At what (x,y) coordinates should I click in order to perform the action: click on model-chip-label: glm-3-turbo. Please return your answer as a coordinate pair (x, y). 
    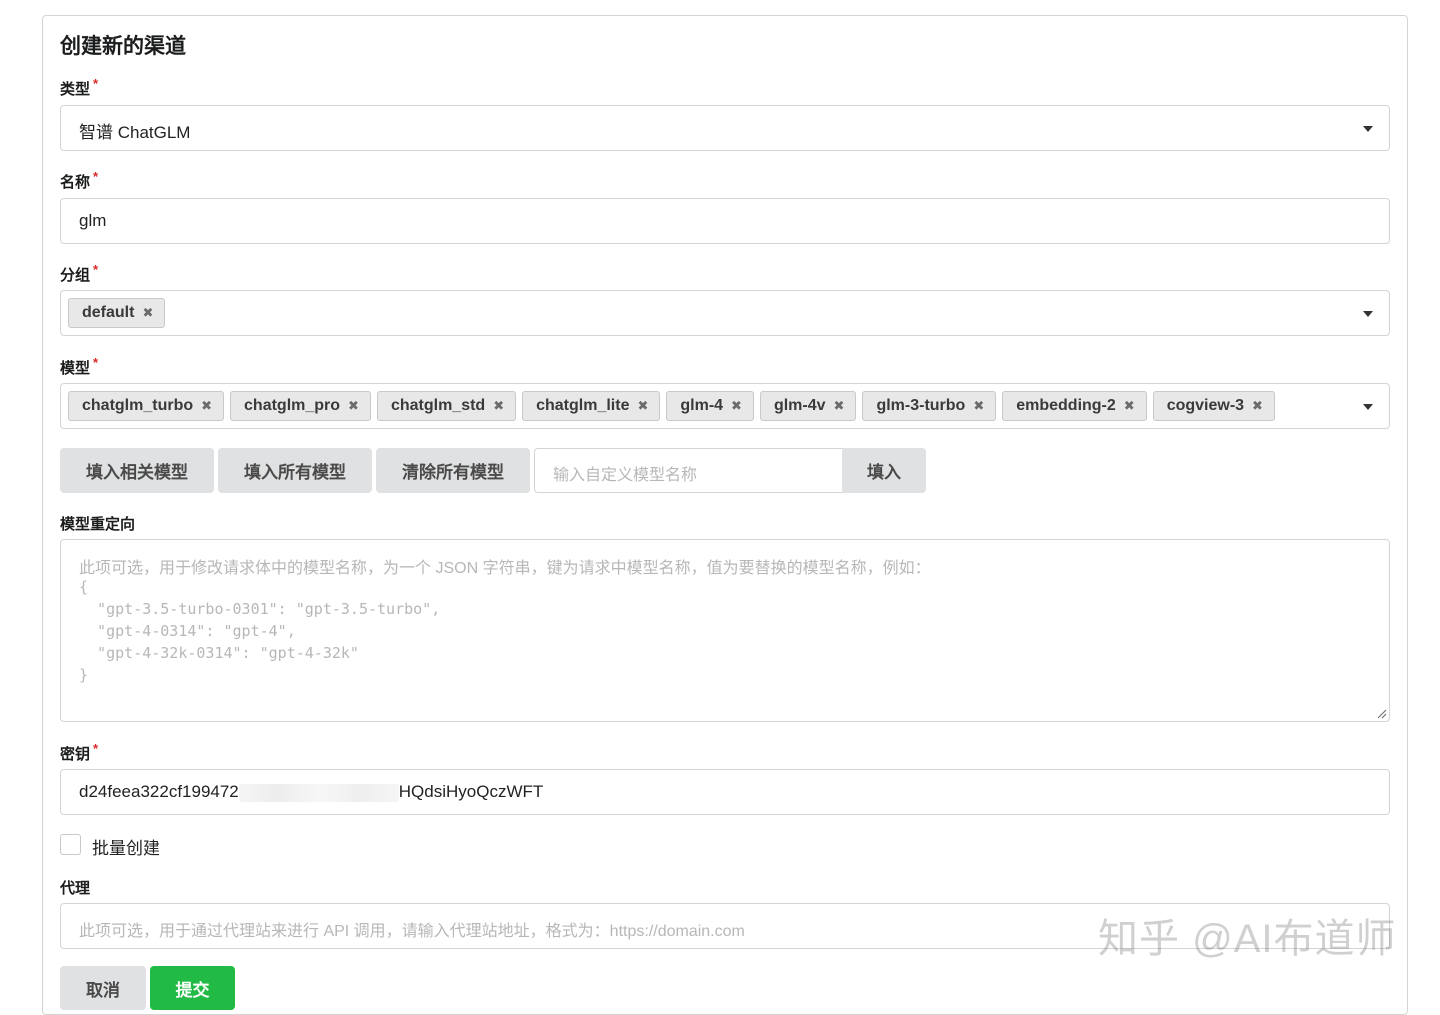
    Looking at the image, I should click on (921, 405).